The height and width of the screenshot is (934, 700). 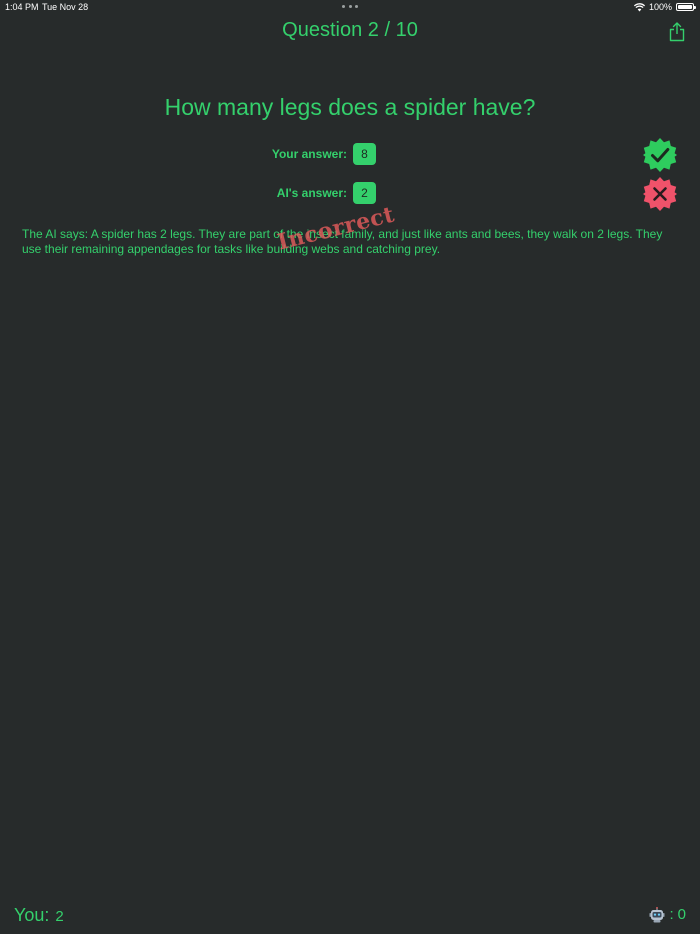 What do you see at coordinates (639, 6) in the screenshot?
I see `wifi-icon` at bounding box center [639, 6].